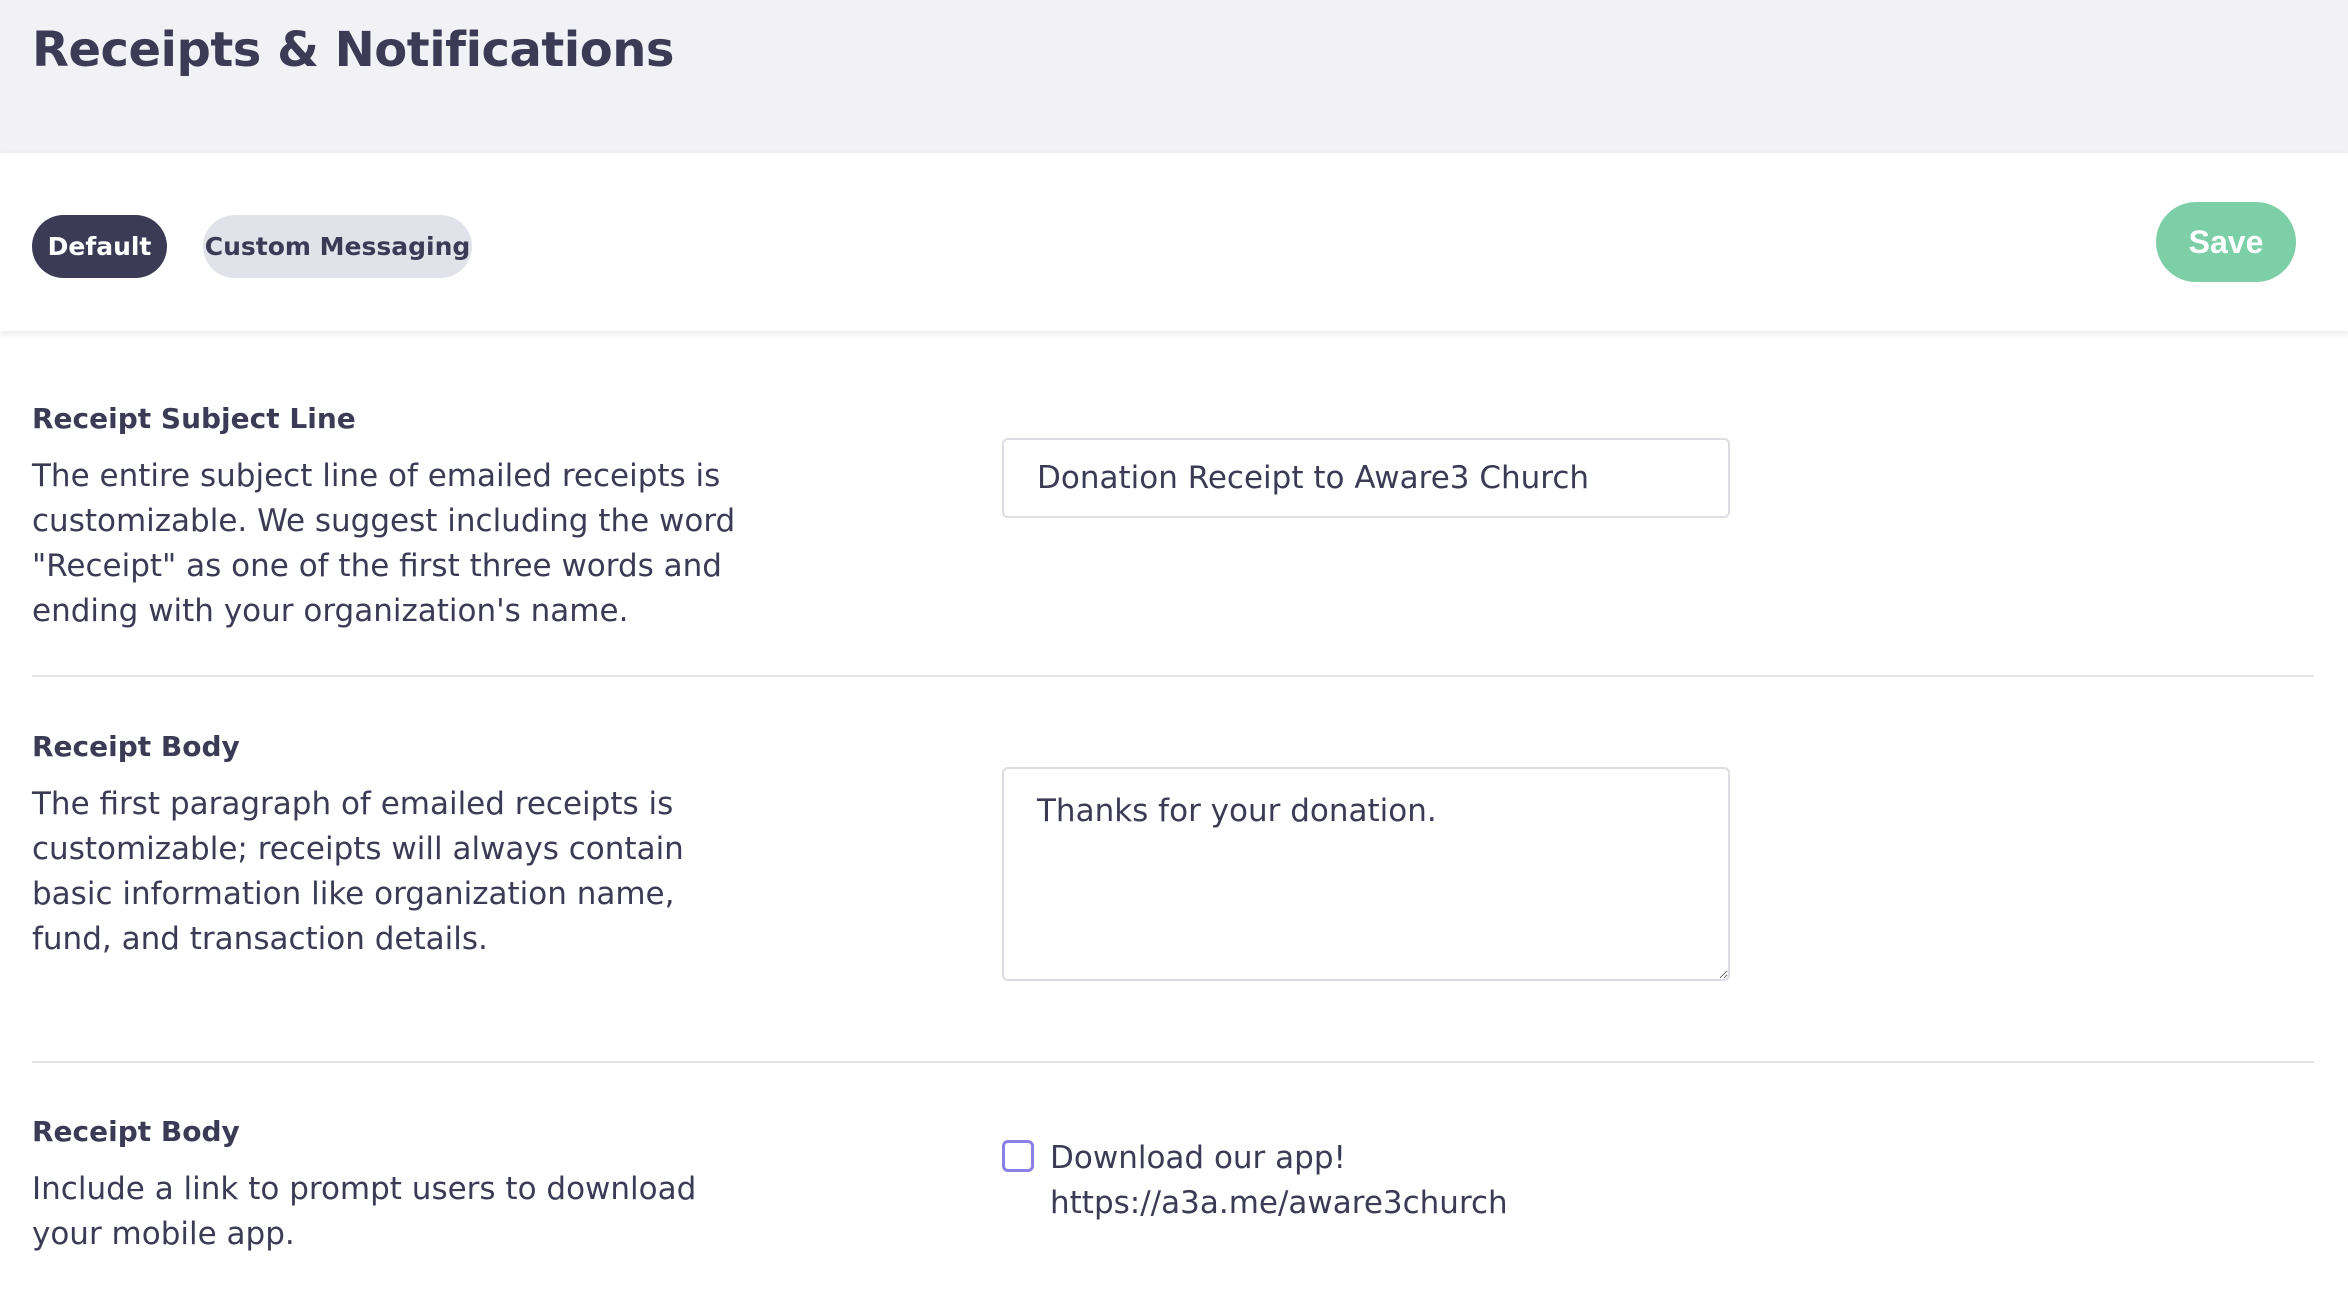 This screenshot has width=2348, height=1302. What do you see at coordinates (2226, 242) in the screenshot?
I see `save-button: Save` at bounding box center [2226, 242].